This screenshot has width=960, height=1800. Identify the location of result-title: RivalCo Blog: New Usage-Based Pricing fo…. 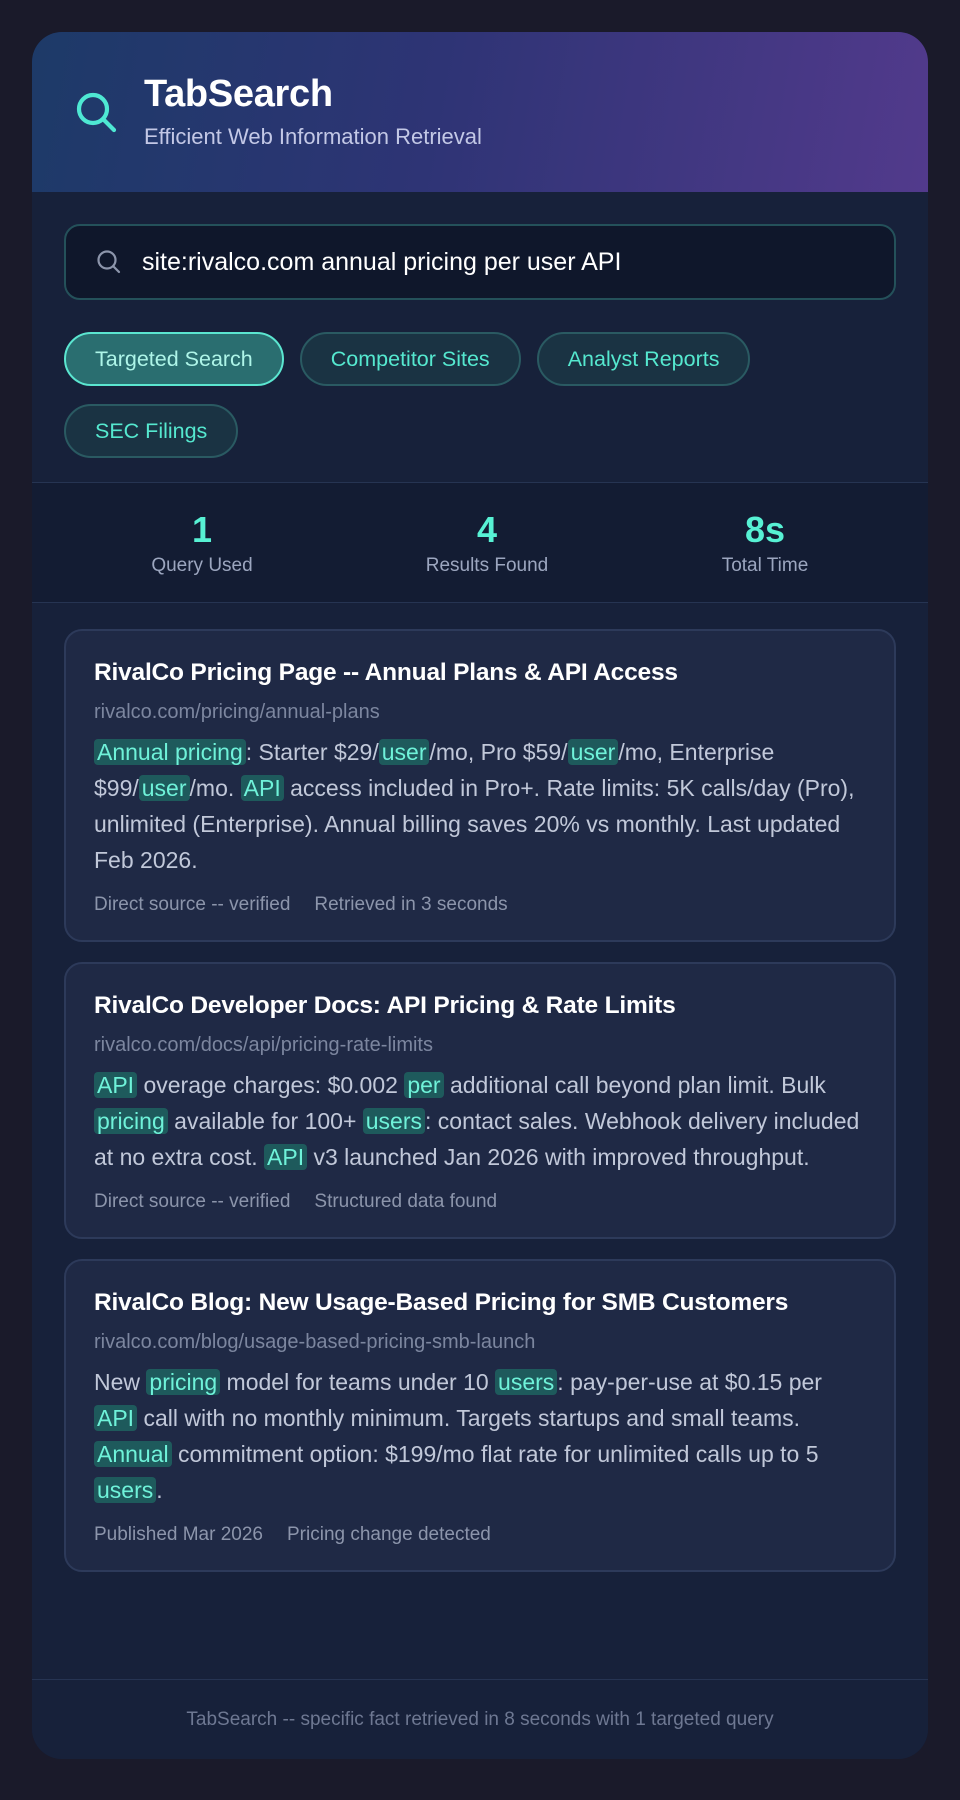
(480, 1303).